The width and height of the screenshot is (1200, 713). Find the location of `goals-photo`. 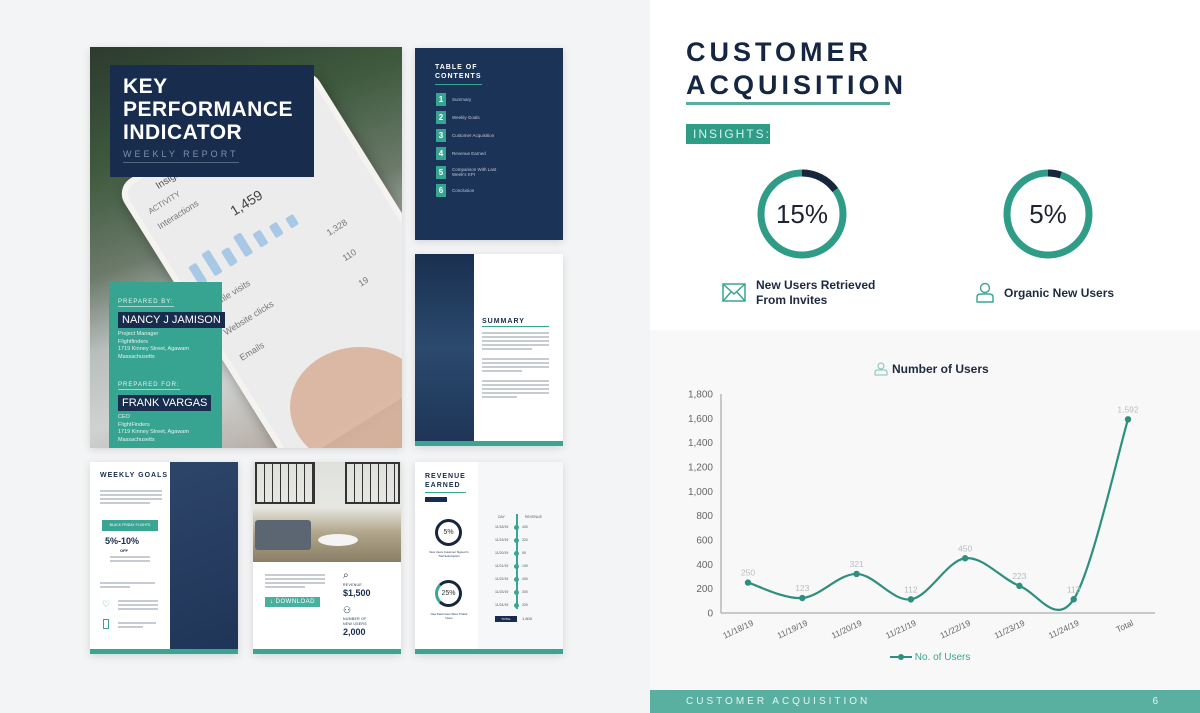

goals-photo is located at coordinates (204, 555).